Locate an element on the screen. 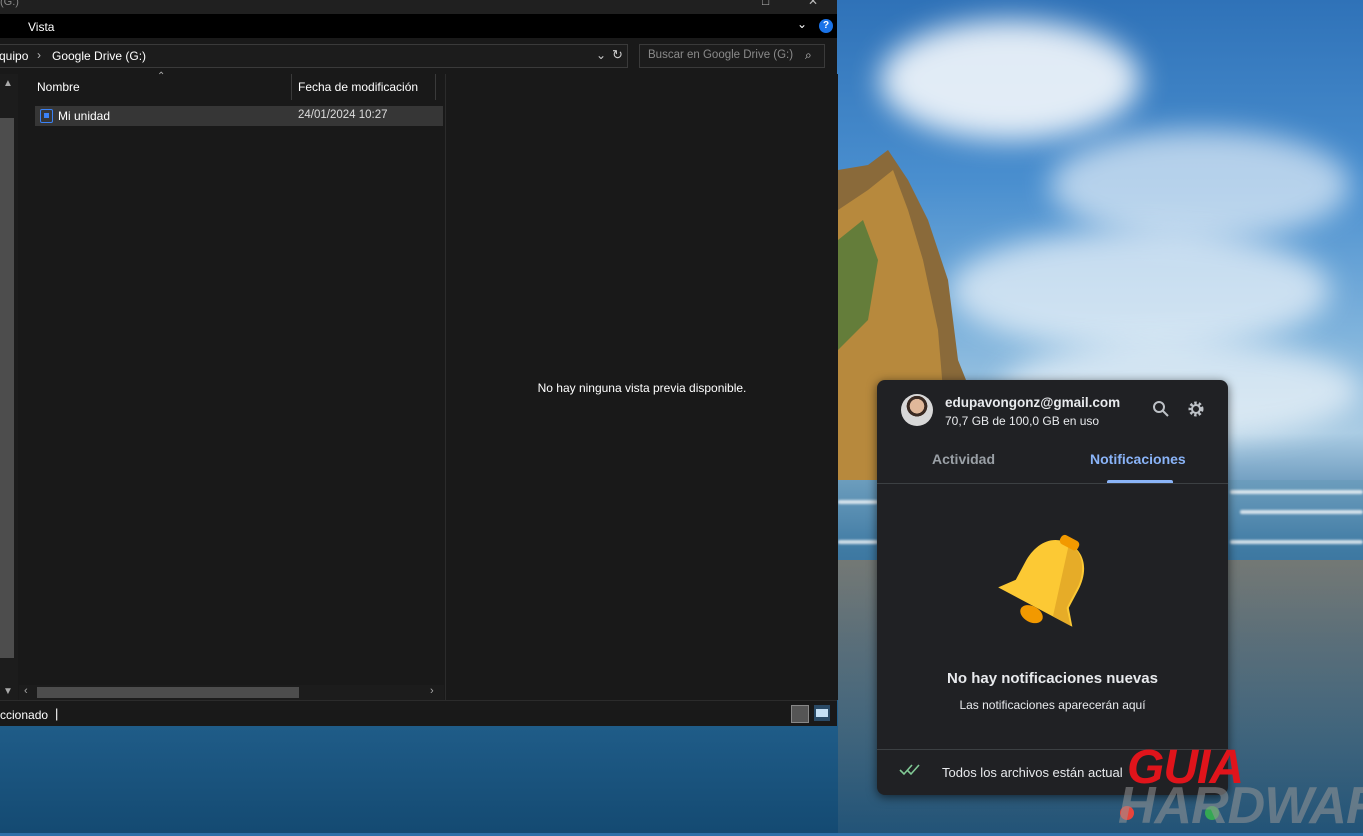 Image resolution: width=1363 pixels, height=836 pixels. window-title: (G:) is located at coordinates (9, 4).